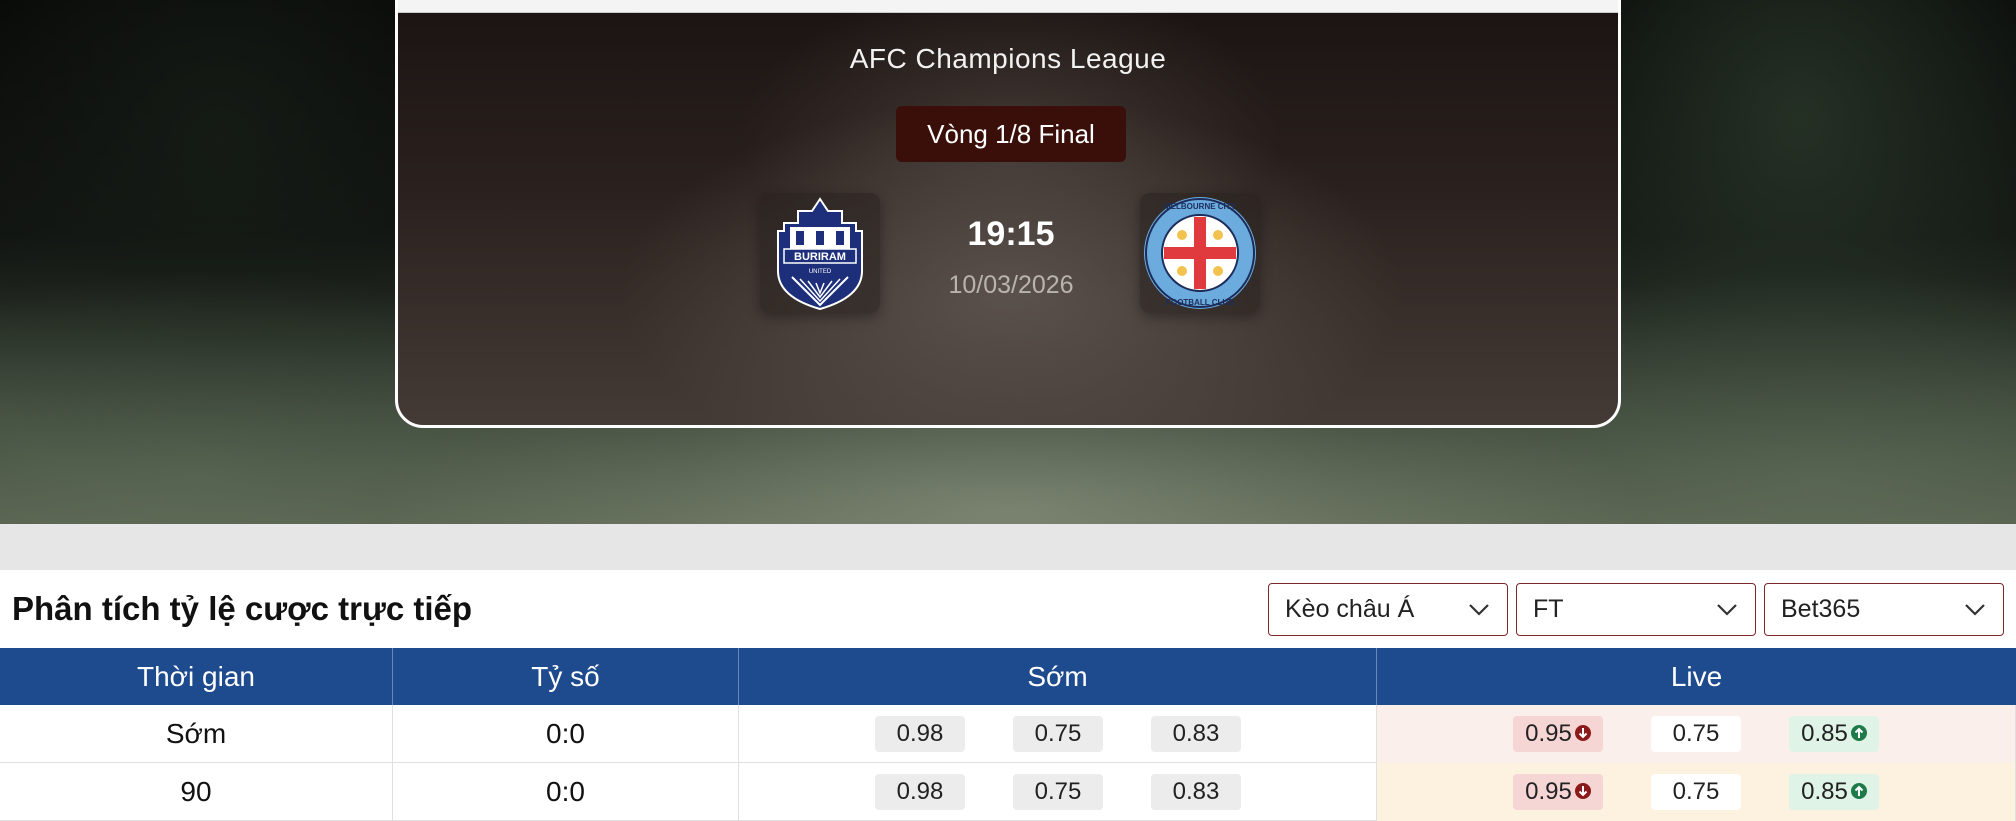 The image size is (2016, 821). I want to click on market-select: Kèo châu Á, so click(1388, 609).